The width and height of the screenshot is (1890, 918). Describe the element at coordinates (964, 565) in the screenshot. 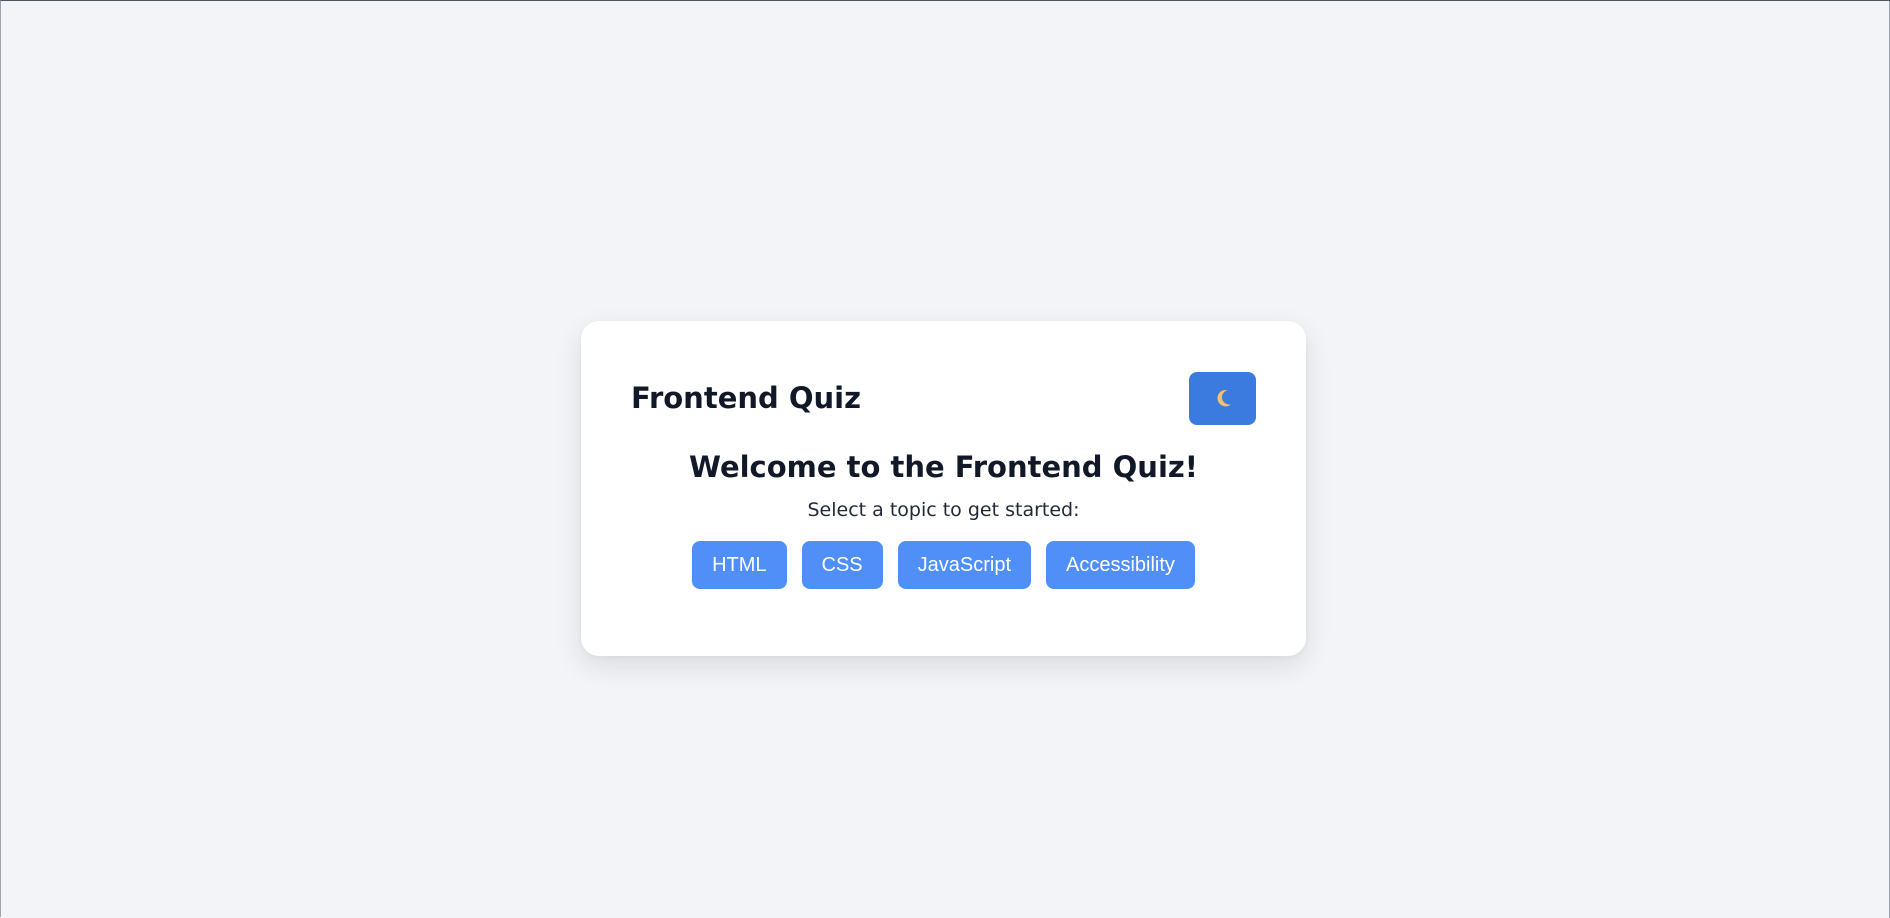

I see `topic-button-javascript: JavaScript` at that location.